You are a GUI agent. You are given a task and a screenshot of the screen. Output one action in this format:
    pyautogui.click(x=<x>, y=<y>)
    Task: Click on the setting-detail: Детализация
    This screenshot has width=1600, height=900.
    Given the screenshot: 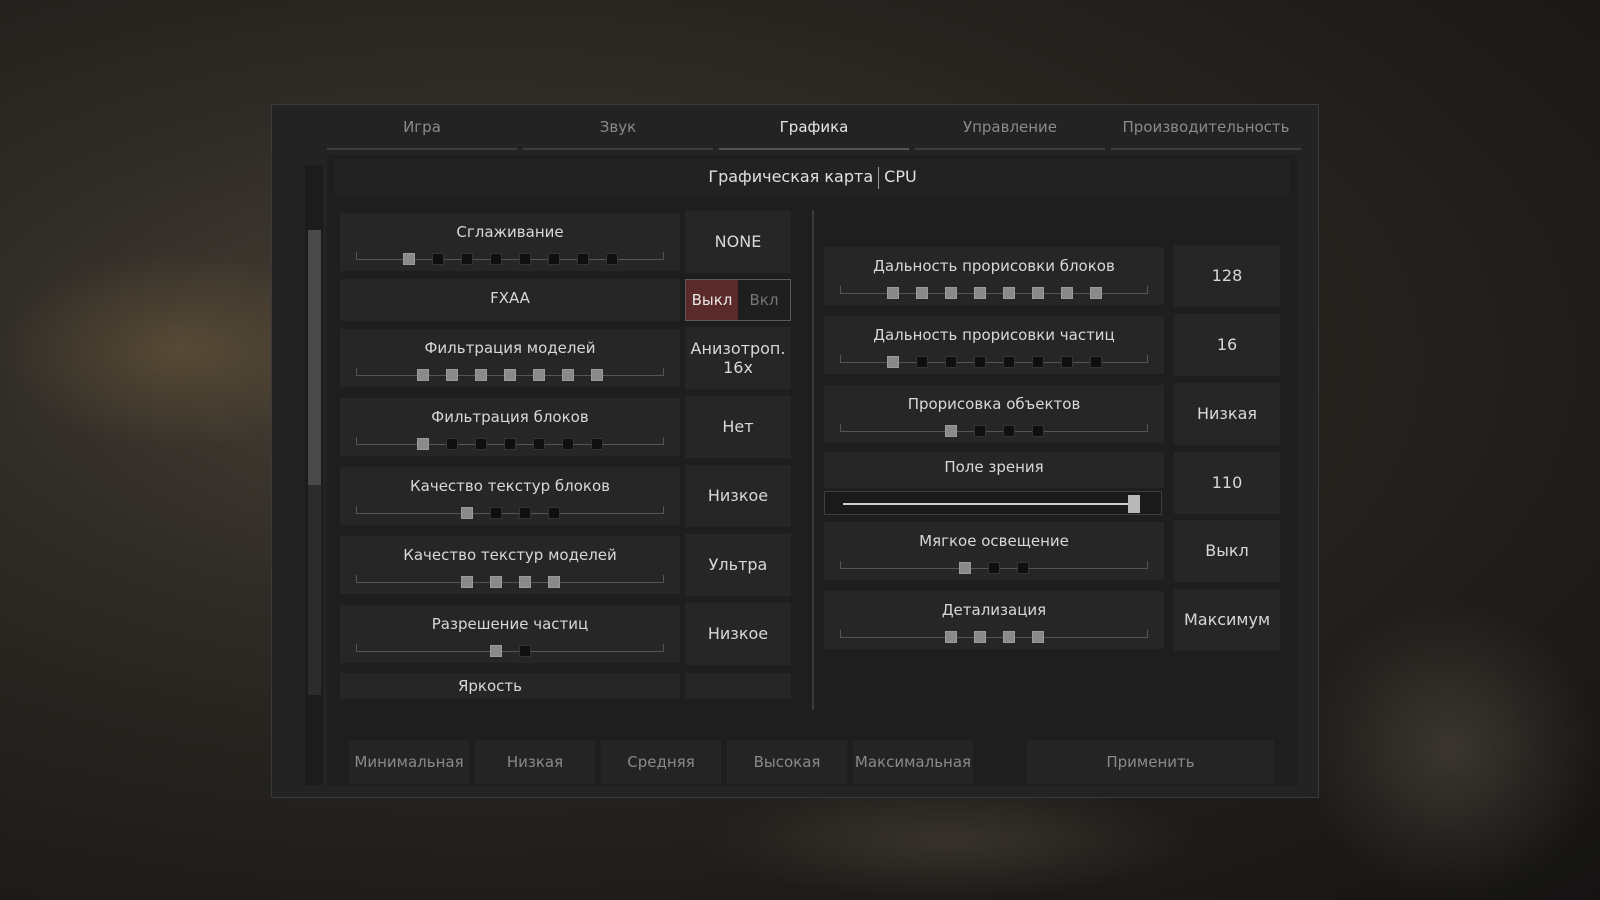 What is the action you would take?
    pyautogui.click(x=994, y=620)
    